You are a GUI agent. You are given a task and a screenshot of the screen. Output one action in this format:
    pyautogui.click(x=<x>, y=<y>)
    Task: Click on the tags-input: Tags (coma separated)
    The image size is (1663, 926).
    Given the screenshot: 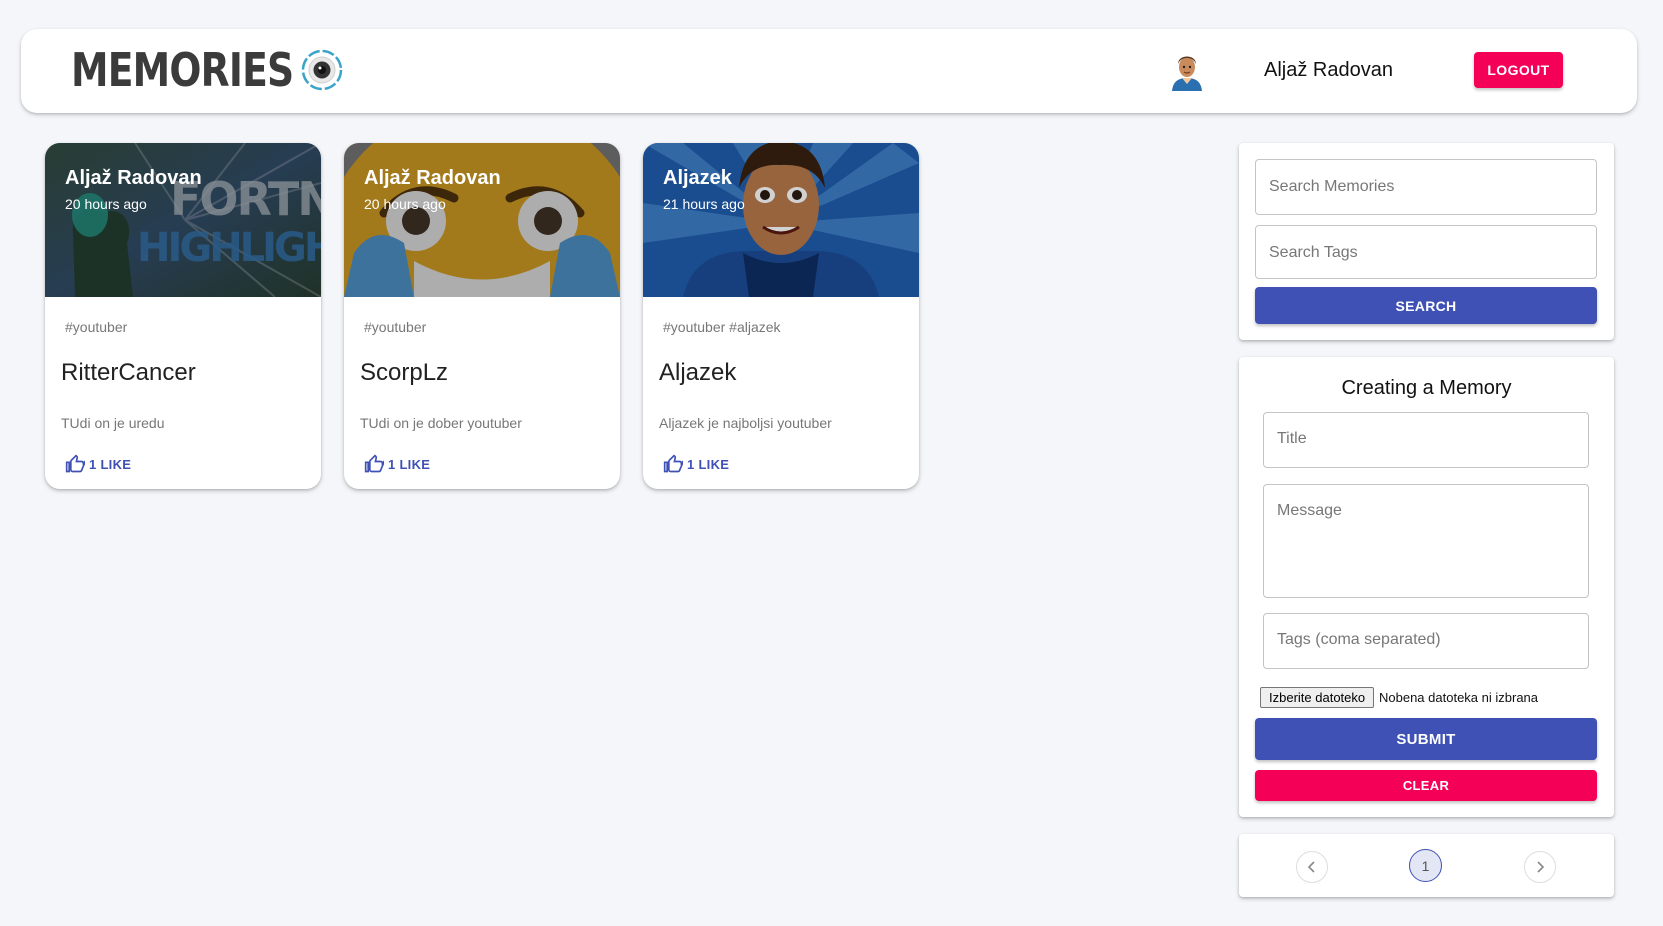 What is the action you would take?
    pyautogui.click(x=1426, y=641)
    